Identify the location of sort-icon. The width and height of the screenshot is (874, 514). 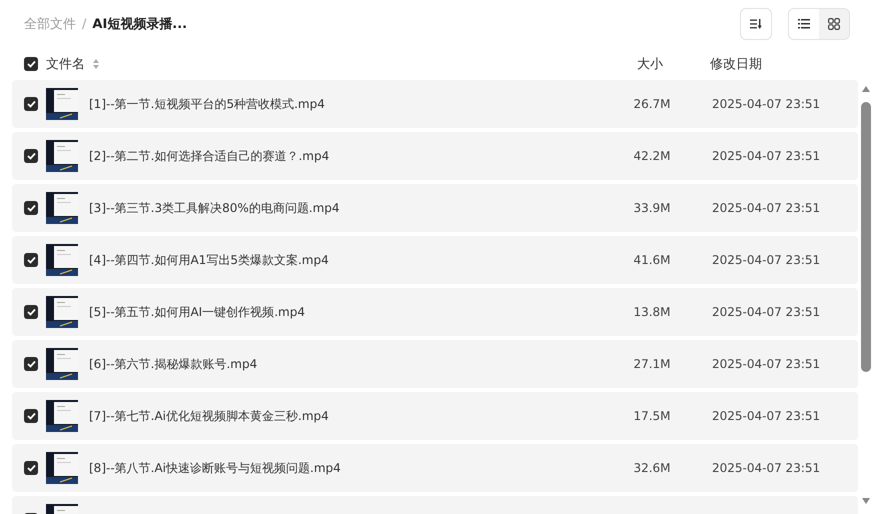
(756, 24).